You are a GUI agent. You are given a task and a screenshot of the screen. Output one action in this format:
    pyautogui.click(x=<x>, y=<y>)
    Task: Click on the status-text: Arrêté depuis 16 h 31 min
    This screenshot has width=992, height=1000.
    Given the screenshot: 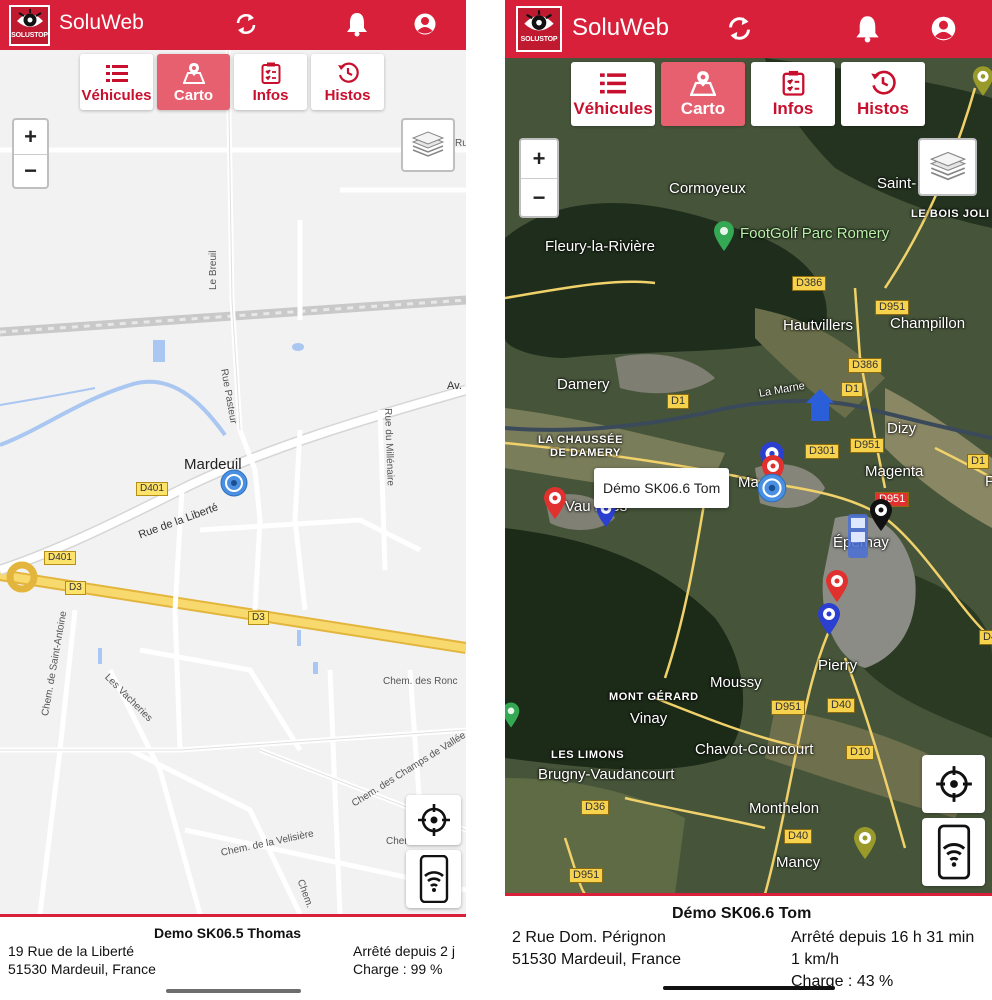 What is the action you would take?
    pyautogui.click(x=883, y=937)
    